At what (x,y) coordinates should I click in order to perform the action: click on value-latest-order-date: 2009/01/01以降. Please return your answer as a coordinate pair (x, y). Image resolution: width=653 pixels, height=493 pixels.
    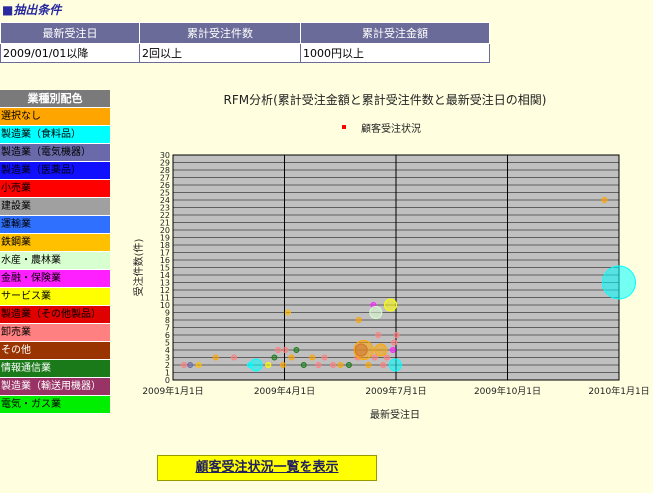
    Looking at the image, I should click on (70, 53).